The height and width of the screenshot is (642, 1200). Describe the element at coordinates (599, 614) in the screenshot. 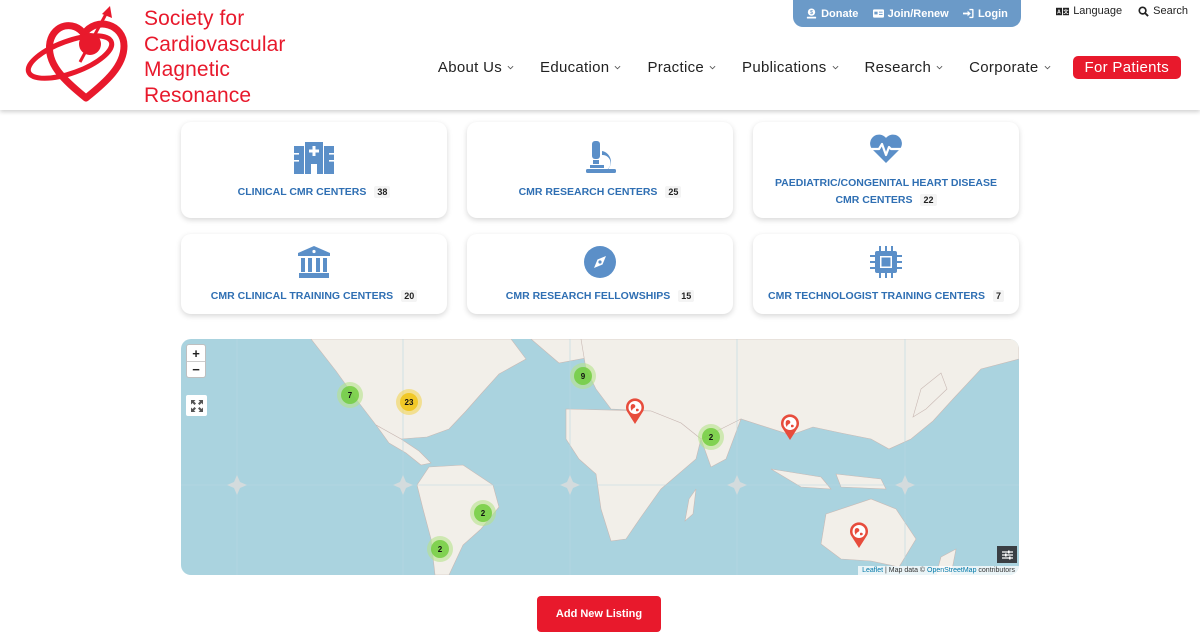

I see `add-new-listing-button: Add New Listing` at that location.